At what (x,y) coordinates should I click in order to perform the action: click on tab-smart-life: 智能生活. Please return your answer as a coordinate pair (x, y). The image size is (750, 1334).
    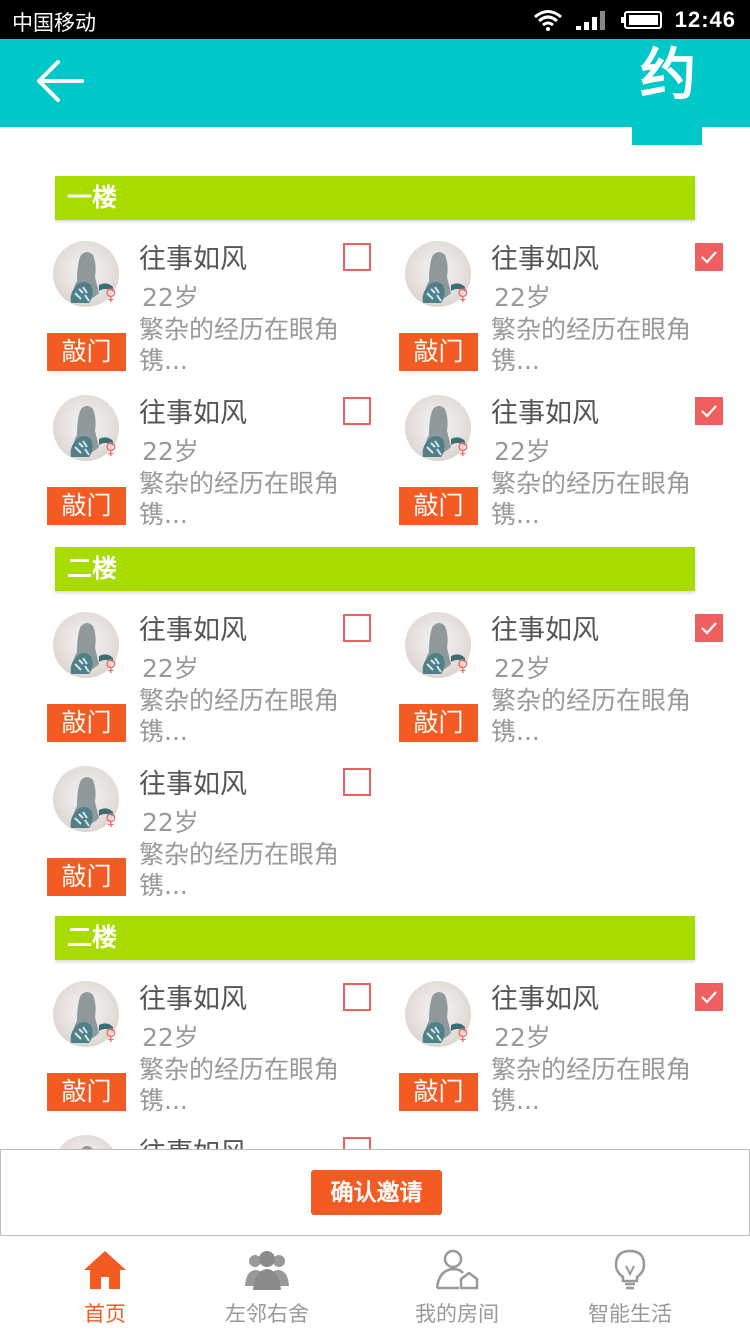
    Looking at the image, I should click on (630, 1285).